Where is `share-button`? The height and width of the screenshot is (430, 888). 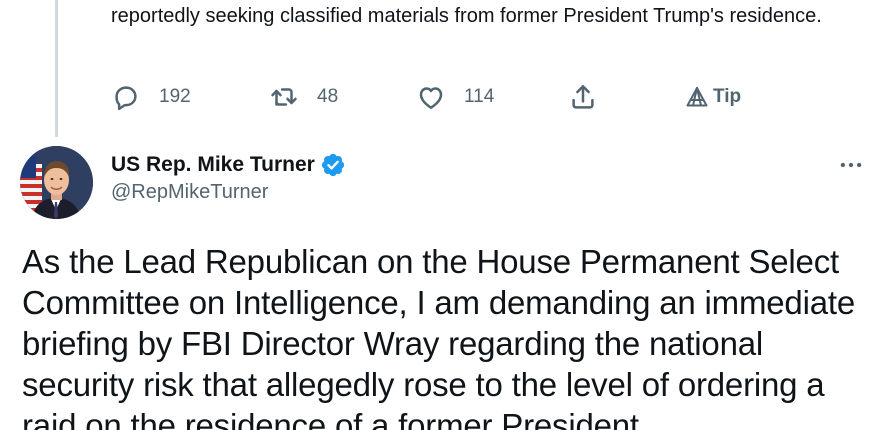 share-button is located at coordinates (583, 97).